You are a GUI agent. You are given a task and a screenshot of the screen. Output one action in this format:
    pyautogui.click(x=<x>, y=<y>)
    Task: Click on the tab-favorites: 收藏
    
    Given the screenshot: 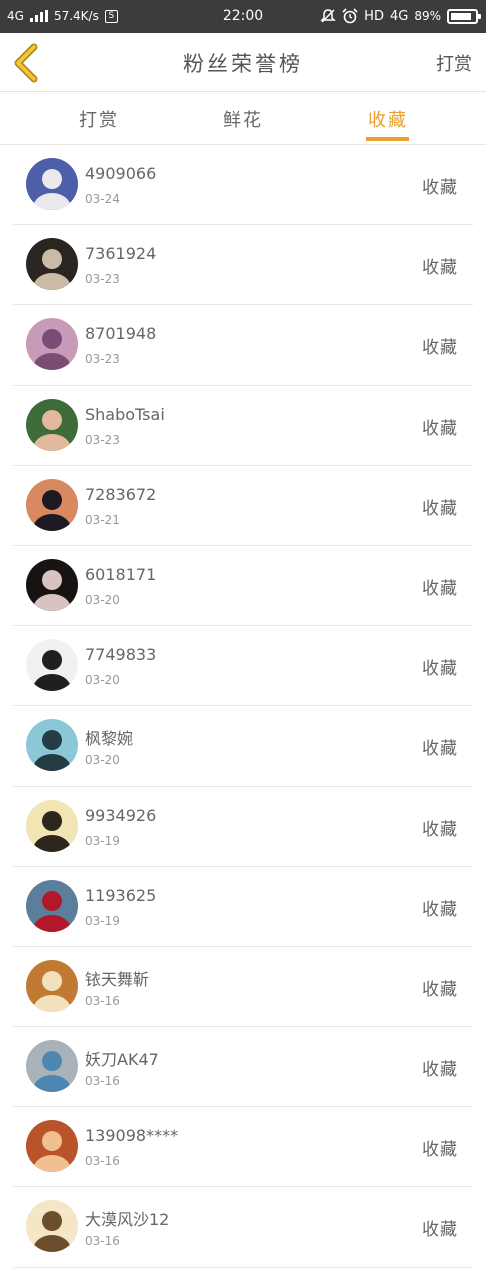 What is the action you would take?
    pyautogui.click(x=388, y=119)
    